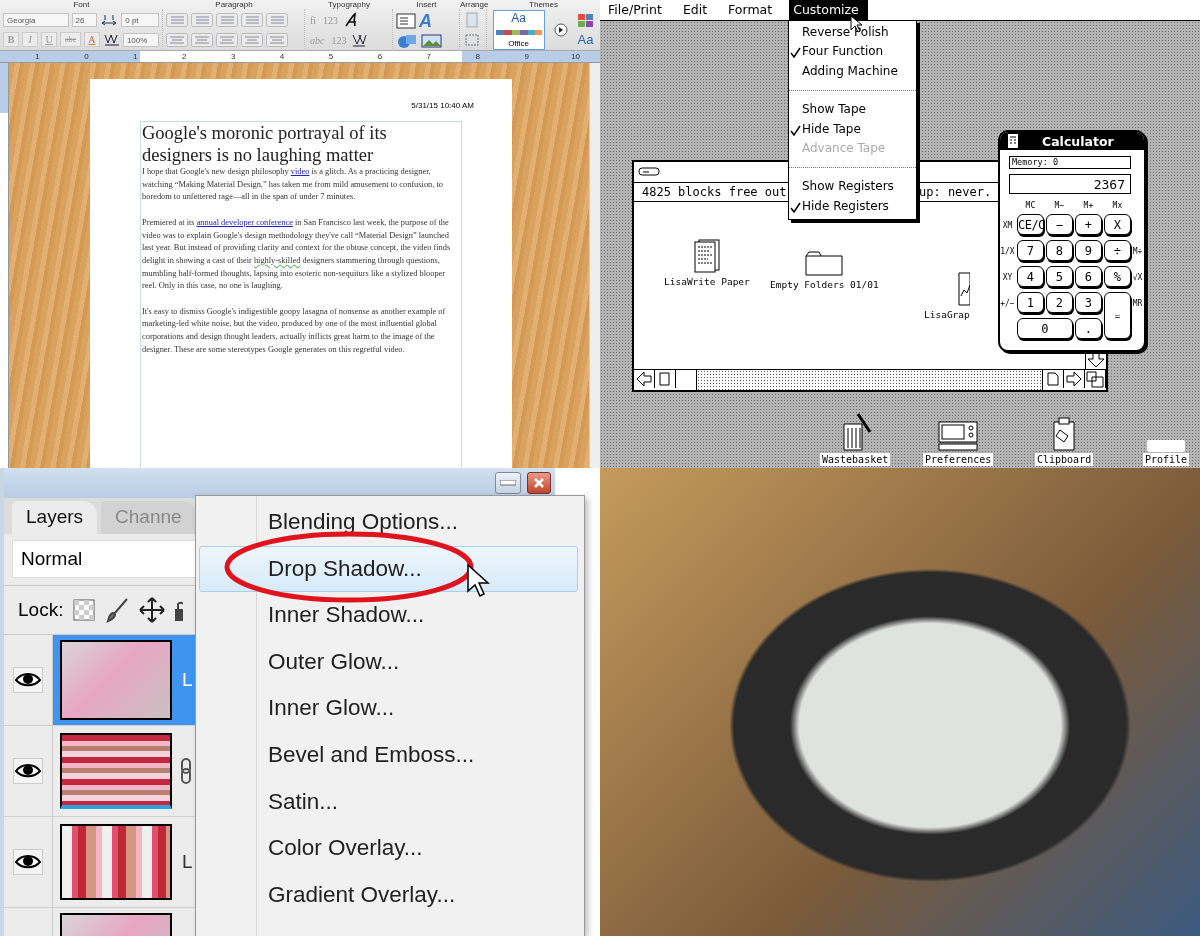 The width and height of the screenshot is (1200, 936). I want to click on theme-fonts-button: Aa, so click(585, 39).